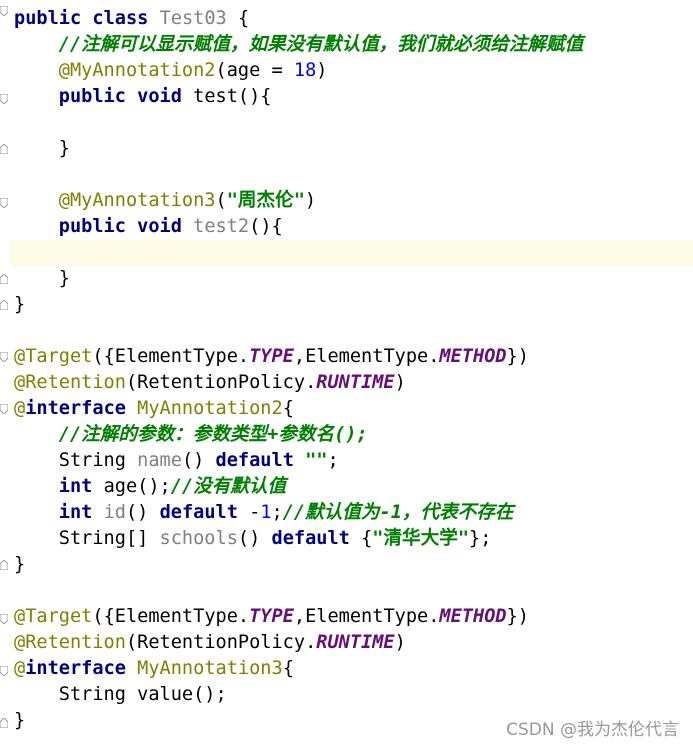 This screenshot has height=746, width=693. I want to click on comment-token: //默认值为-1，代表不存在, so click(398, 512).